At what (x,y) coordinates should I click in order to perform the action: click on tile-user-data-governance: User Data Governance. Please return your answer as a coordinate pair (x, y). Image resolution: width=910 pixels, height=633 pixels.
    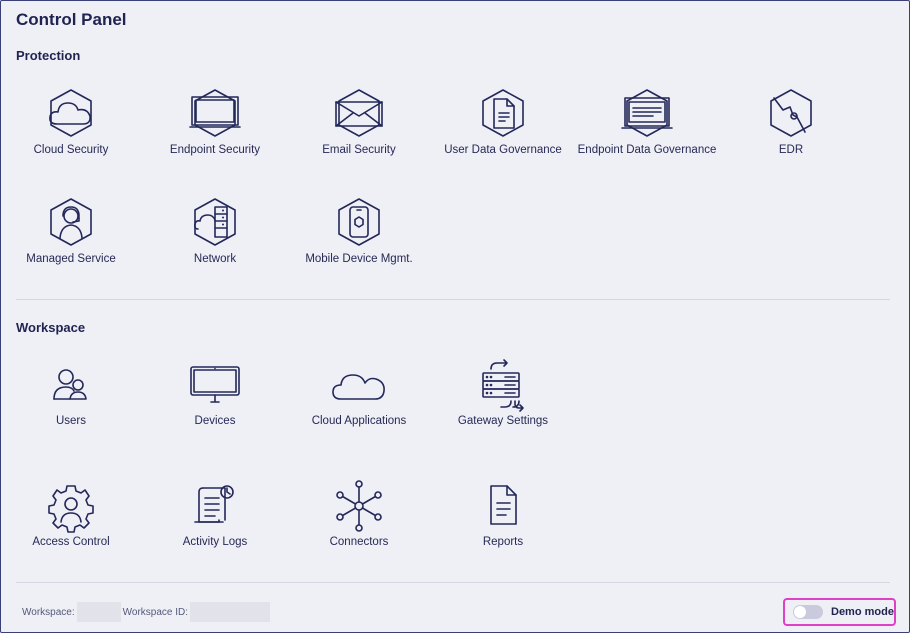
    Looking at the image, I should click on (503, 121).